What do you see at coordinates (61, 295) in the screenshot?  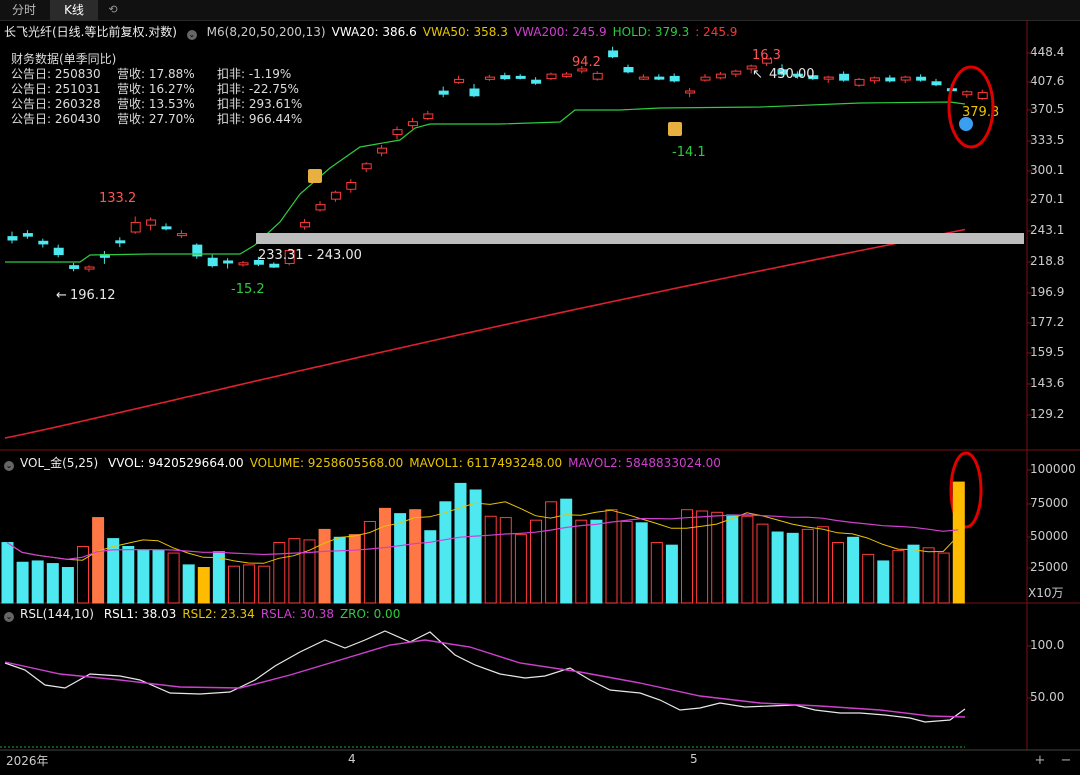 I see `arrow-icon: ←` at bounding box center [61, 295].